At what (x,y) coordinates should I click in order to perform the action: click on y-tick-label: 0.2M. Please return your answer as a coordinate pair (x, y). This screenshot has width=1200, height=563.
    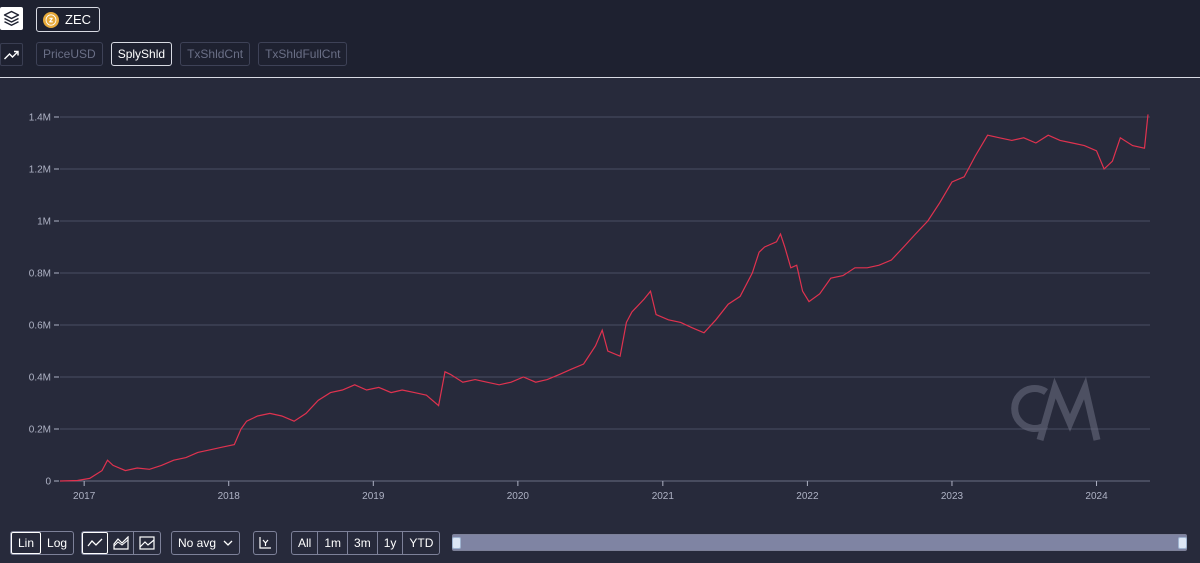
    Looking at the image, I should click on (40, 430).